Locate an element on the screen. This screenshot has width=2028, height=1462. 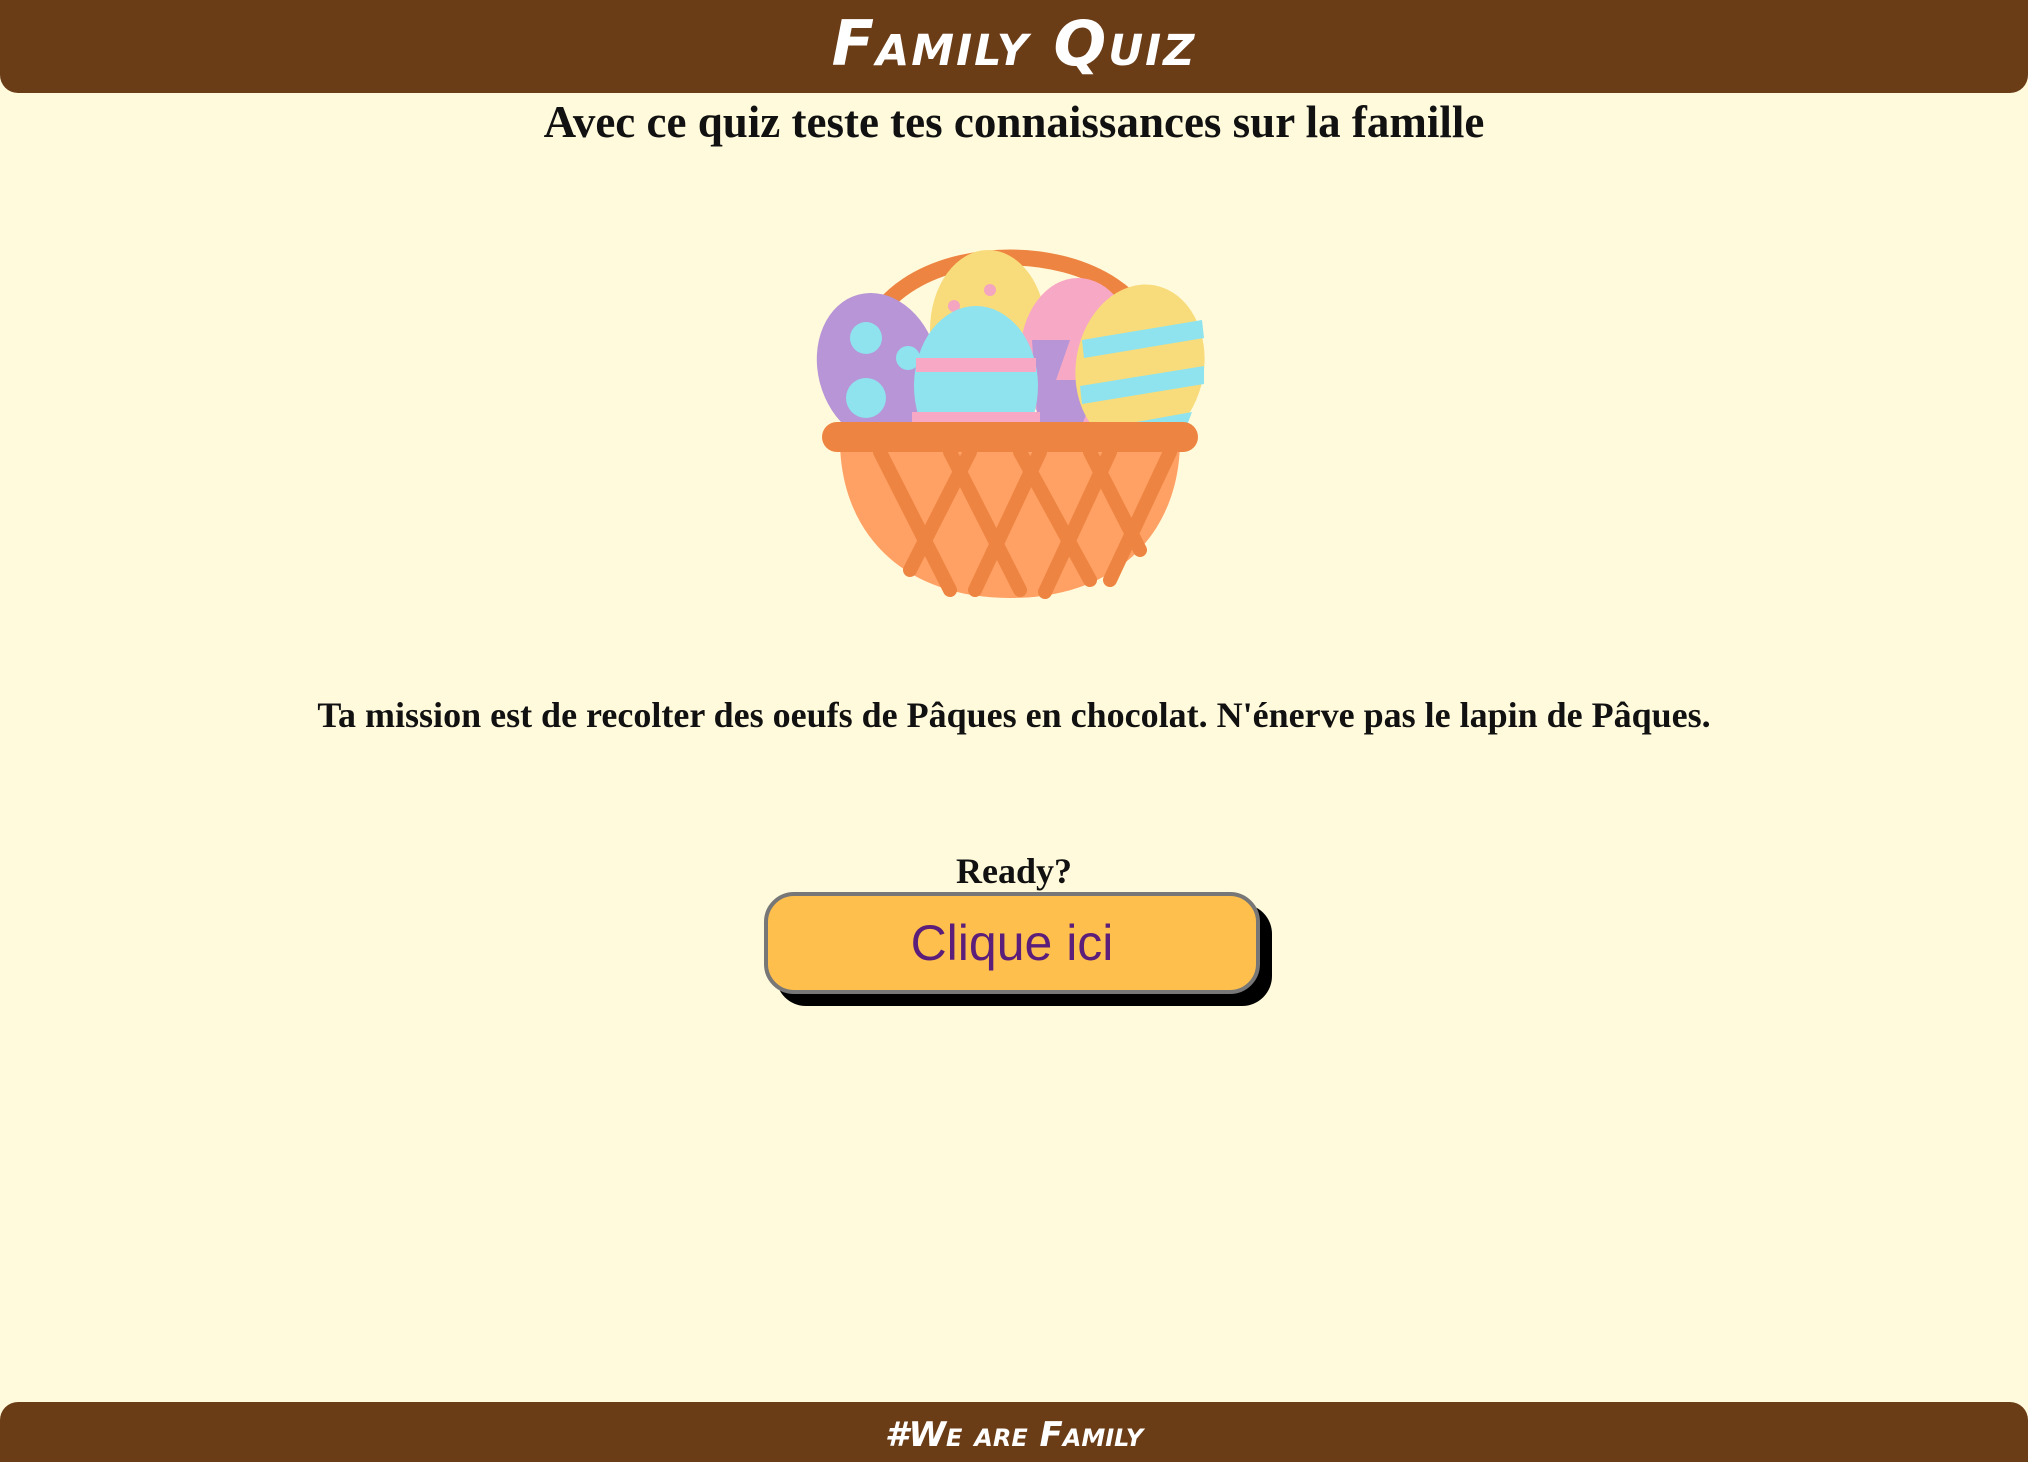
footer-hashtag: #We are Family is located at coordinates (1014, 1435).